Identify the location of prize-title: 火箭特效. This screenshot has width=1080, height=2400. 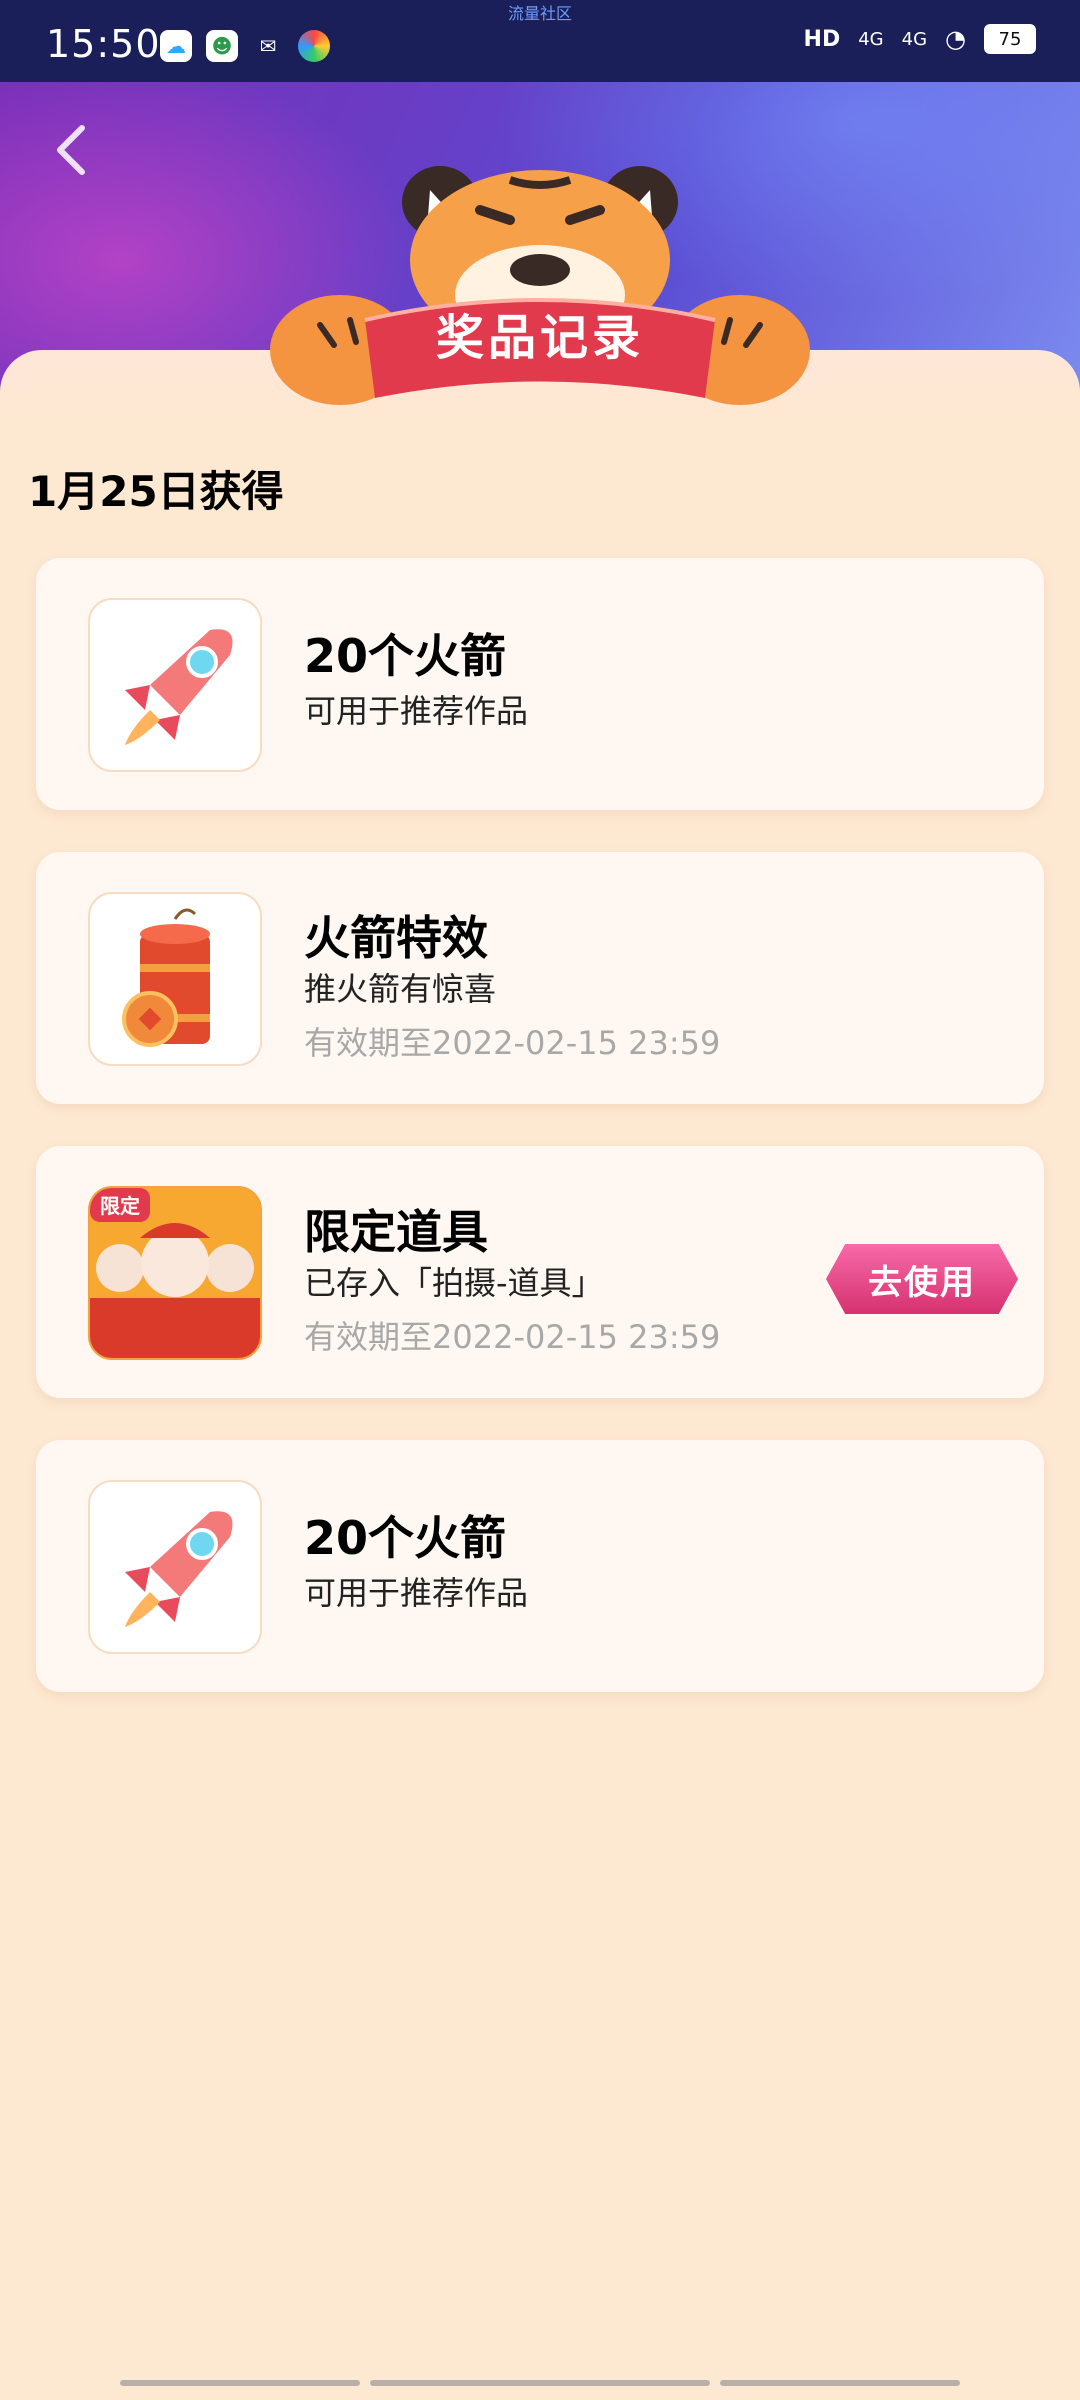
(396, 938).